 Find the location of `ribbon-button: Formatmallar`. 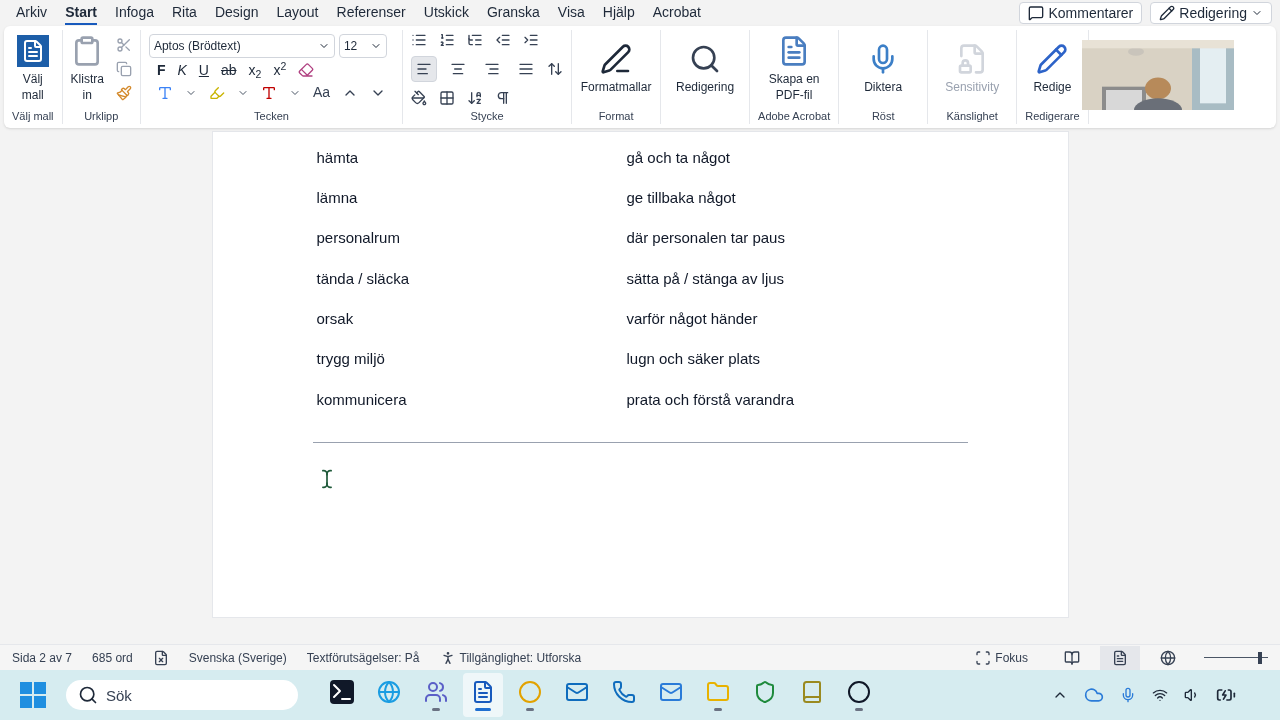

ribbon-button: Formatmallar is located at coordinates (616, 68).